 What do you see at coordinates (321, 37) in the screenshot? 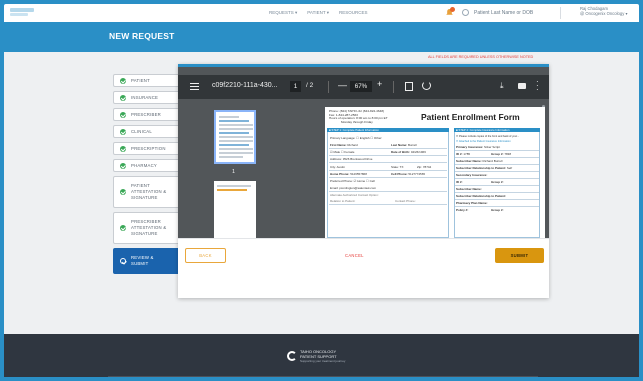
I see `page-header-band: NEW REQUEST` at bounding box center [321, 37].